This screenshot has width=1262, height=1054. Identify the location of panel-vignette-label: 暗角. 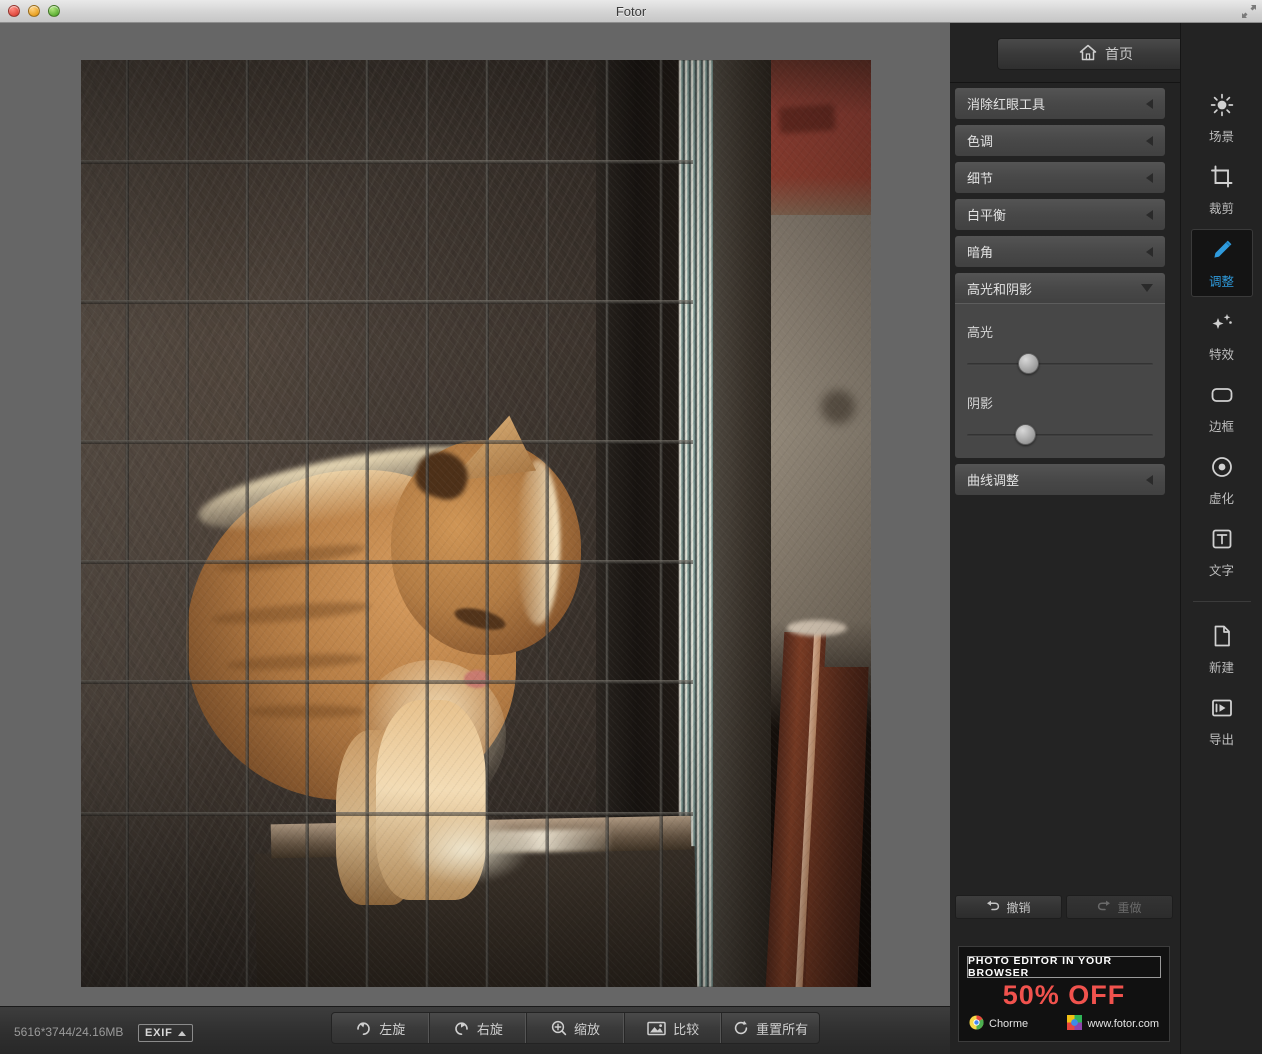
(980, 252).